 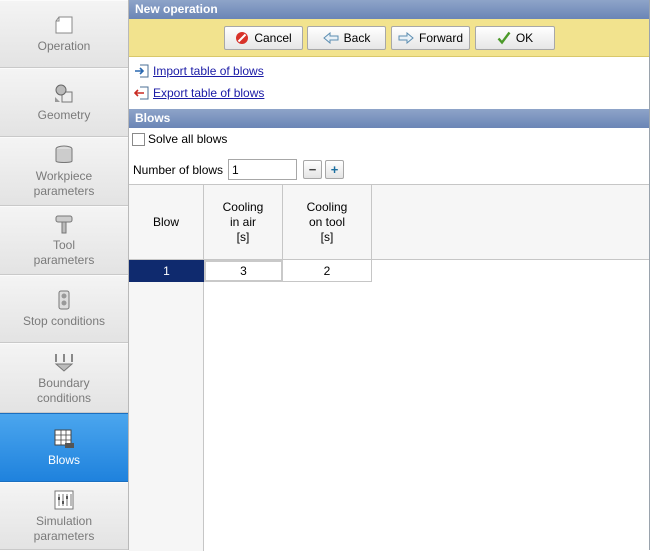 I want to click on sidebar-item-tool-parameters: Tool parameters, so click(x=64, y=240).